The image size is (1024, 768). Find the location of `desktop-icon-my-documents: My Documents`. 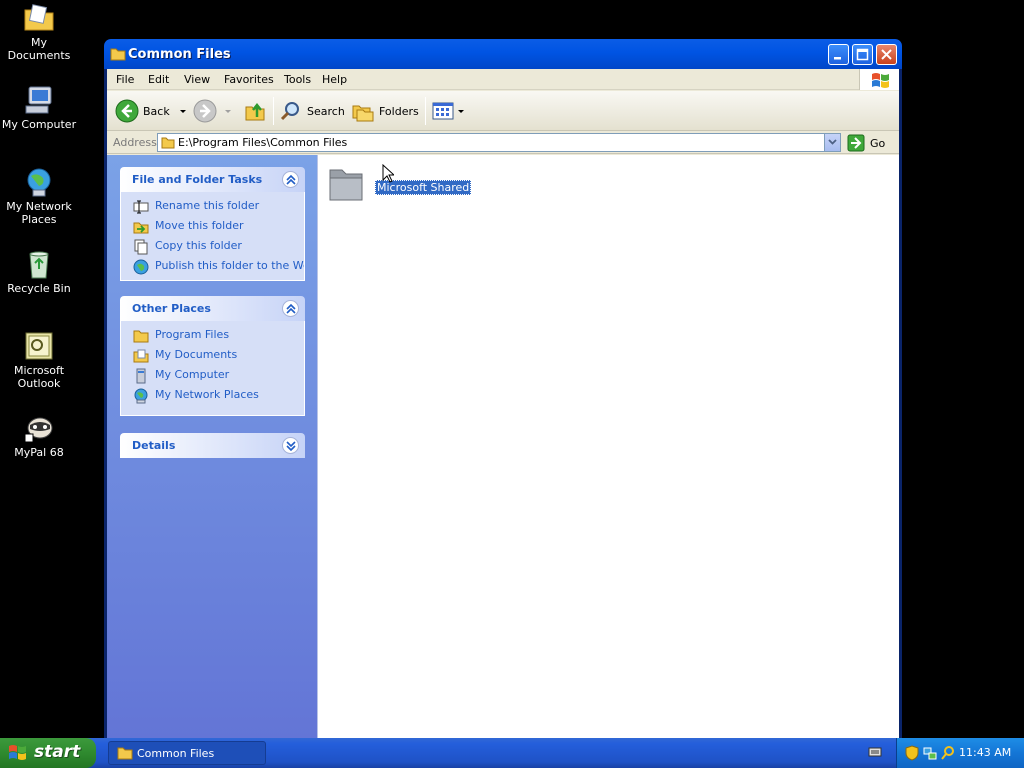

desktop-icon-my-documents: My Documents is located at coordinates (39, 32).